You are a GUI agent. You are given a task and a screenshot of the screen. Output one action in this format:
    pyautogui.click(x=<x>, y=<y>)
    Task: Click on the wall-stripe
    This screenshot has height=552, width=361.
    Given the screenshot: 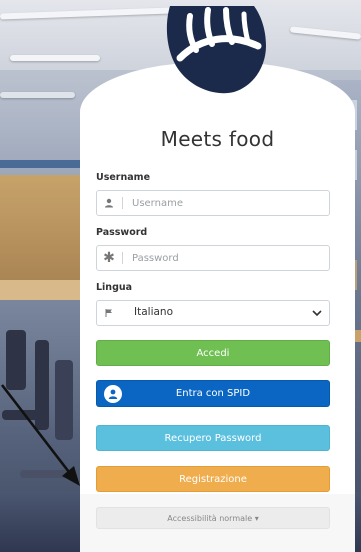 What is the action you would take?
    pyautogui.click(x=40, y=164)
    